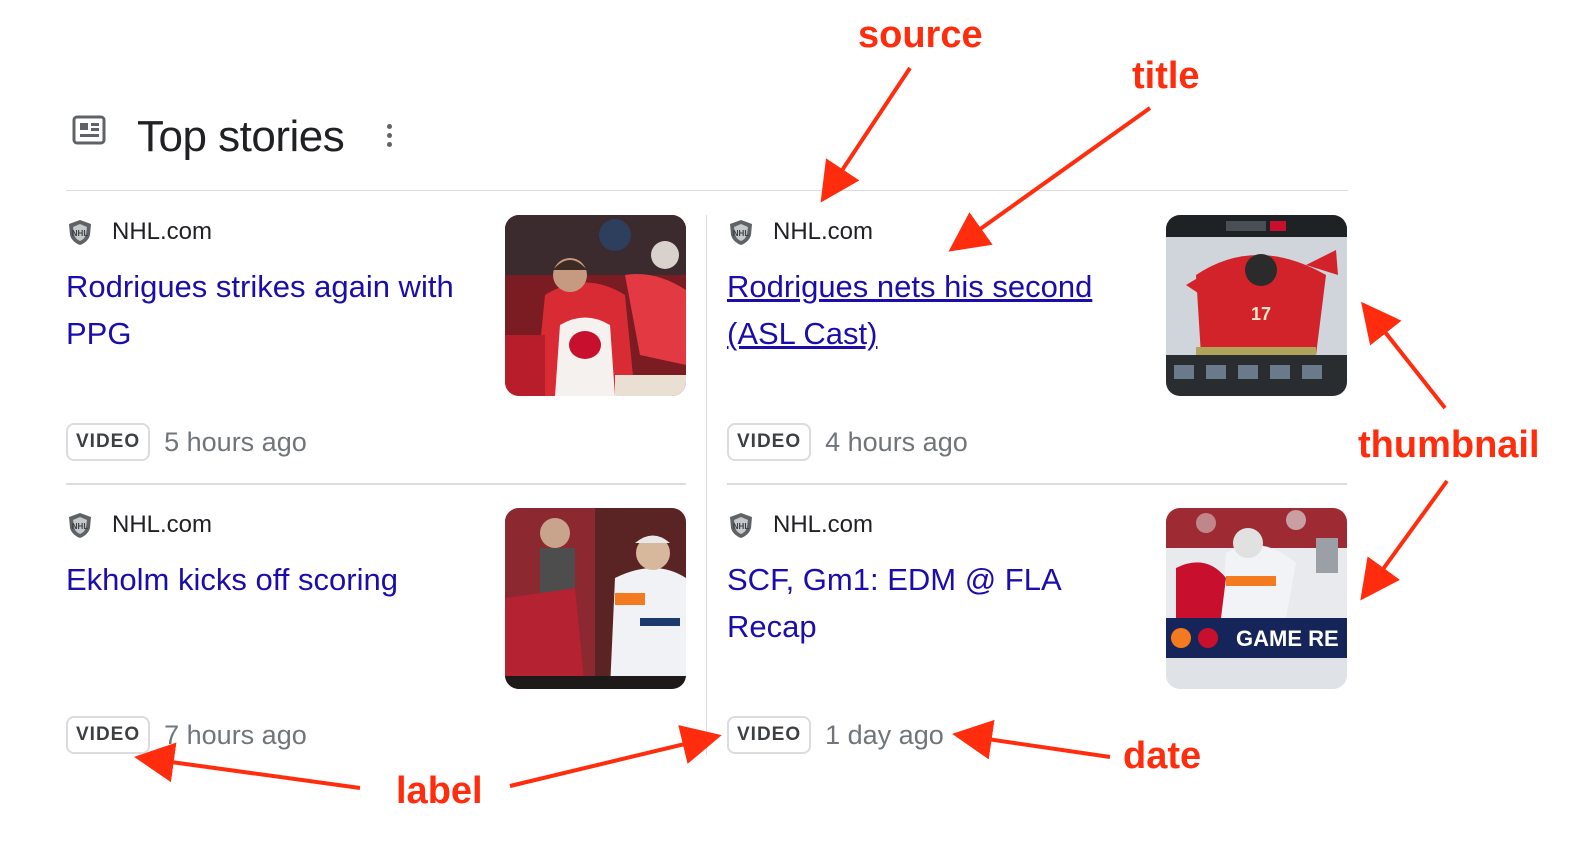  I want to click on arrow-label-left, so click(247, 766).